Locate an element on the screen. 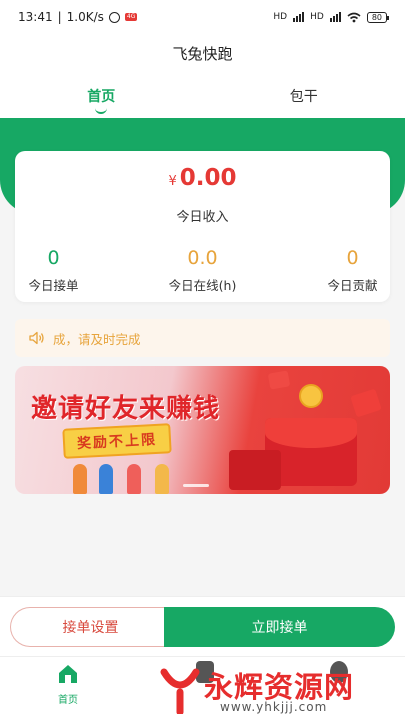 The width and height of the screenshot is (405, 720). bottom-action-bar: 接单设置 立即接单 is located at coordinates (202, 626).